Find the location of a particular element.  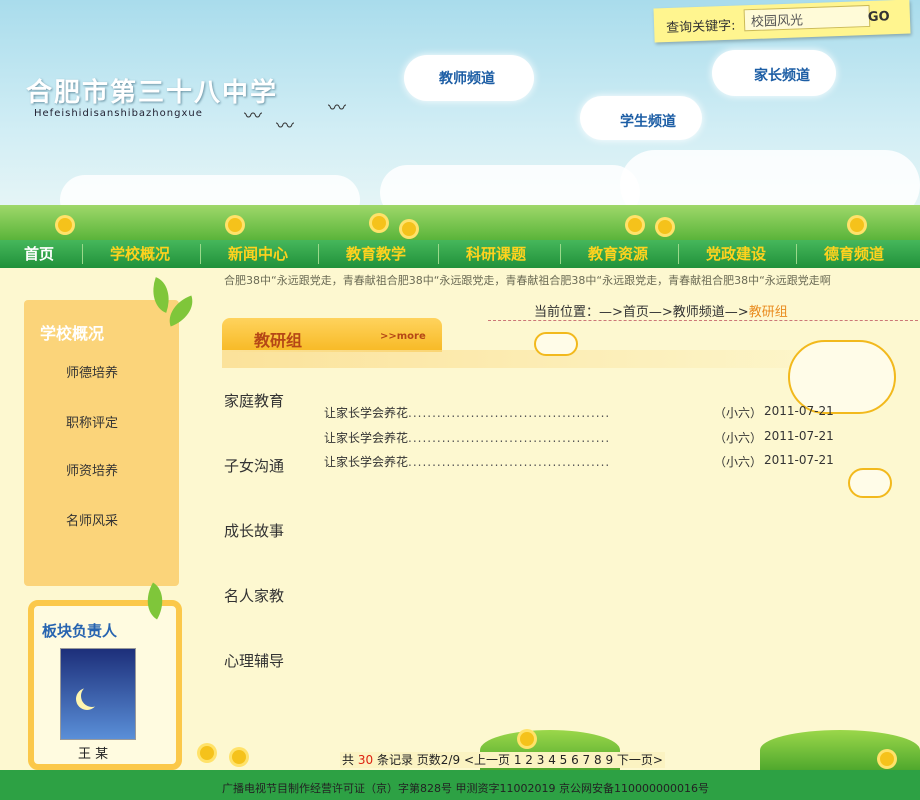

sidebar-item-ethics: 师德培养 is located at coordinates (92, 371).